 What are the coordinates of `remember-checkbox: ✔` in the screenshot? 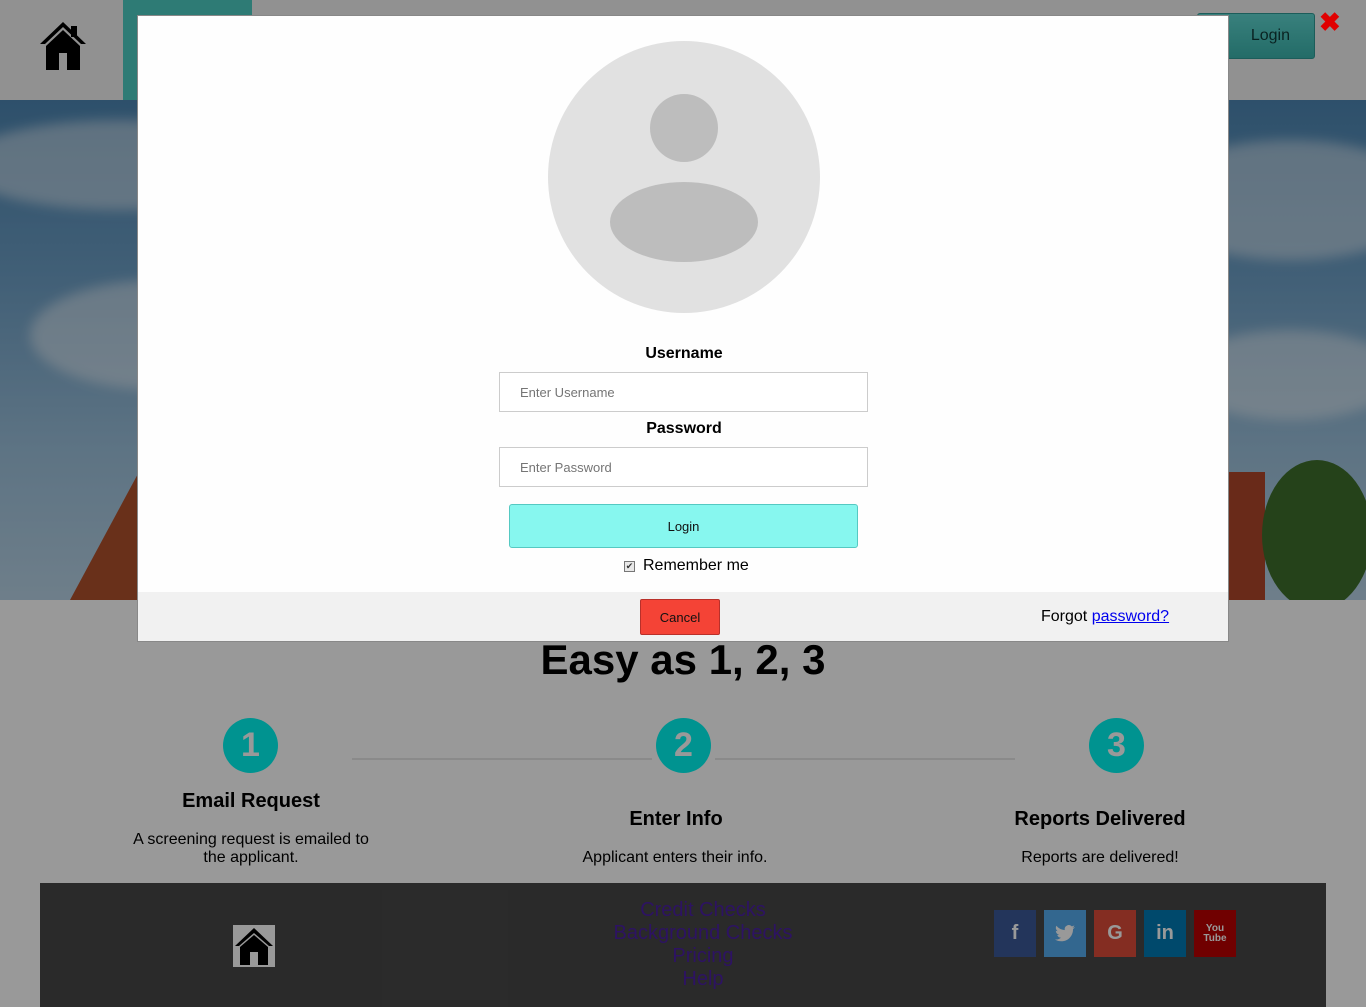 It's located at (629, 566).